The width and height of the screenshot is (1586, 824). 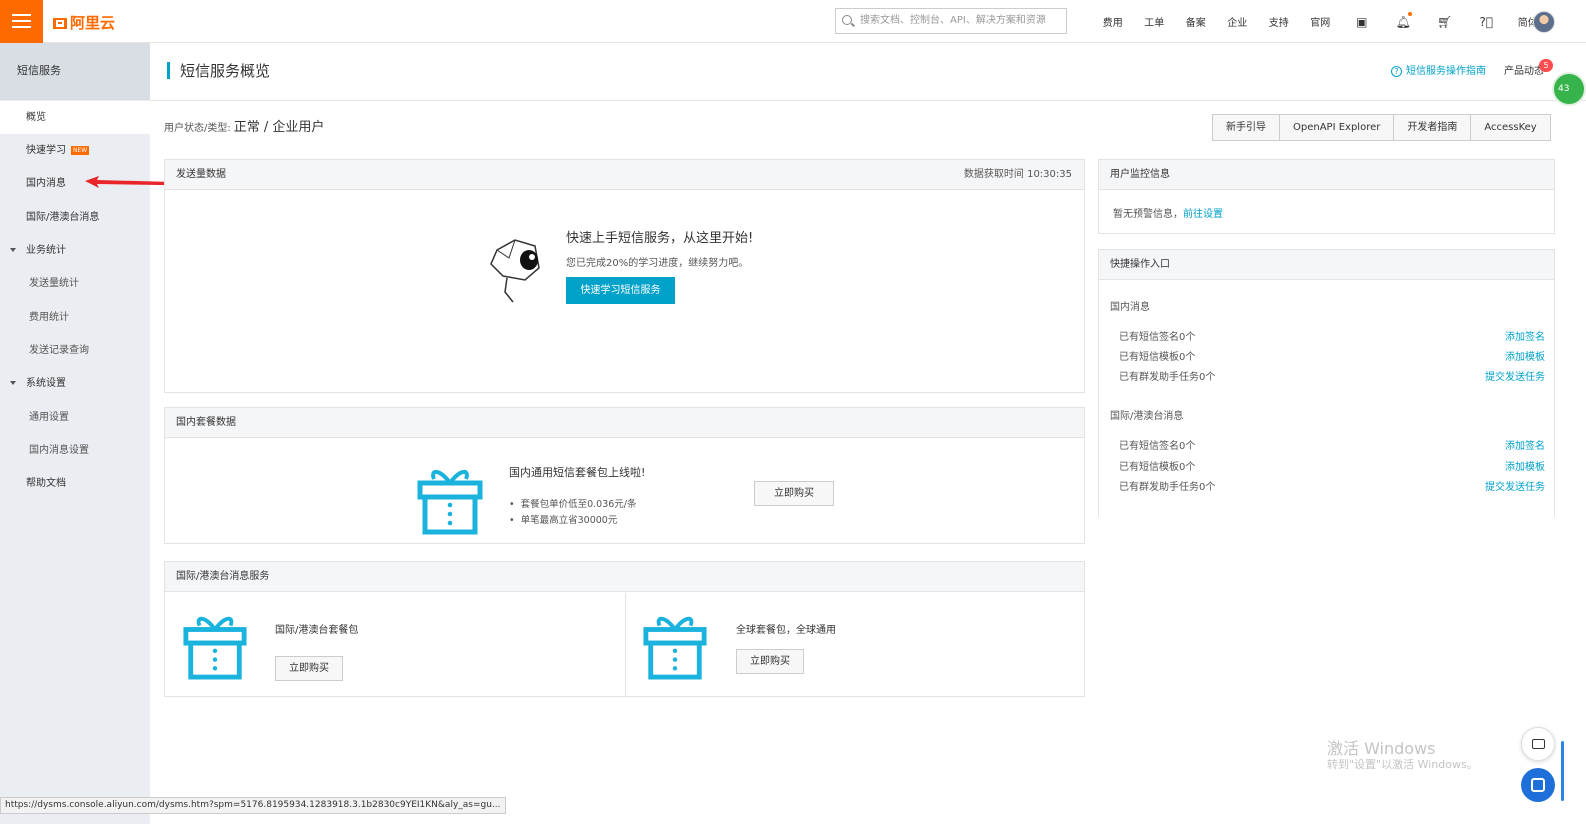 I want to click on sidebar-item-international: 国际/港澳台消息, so click(x=75, y=217).